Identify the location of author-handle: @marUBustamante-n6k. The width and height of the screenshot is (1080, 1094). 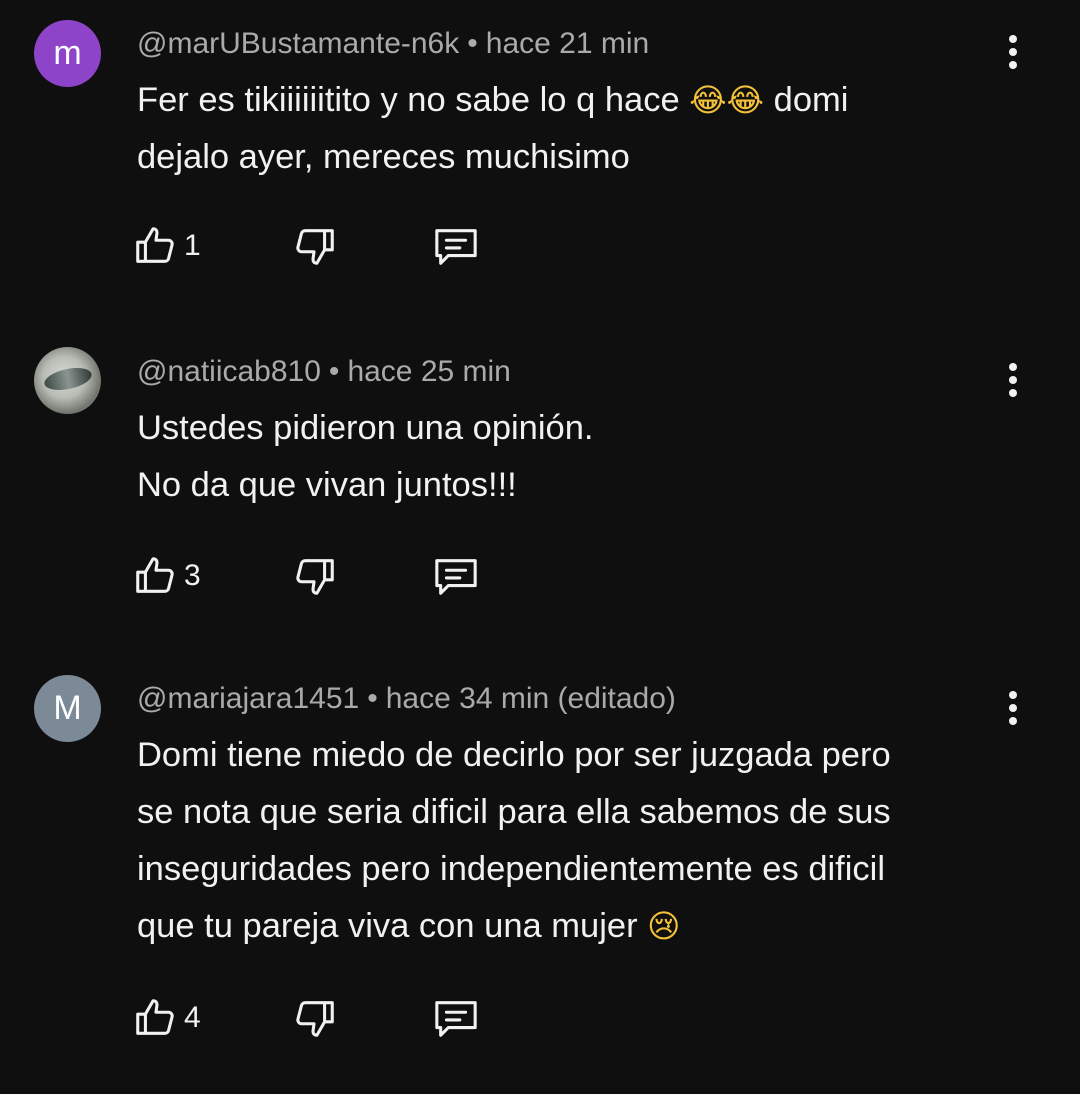
(298, 43).